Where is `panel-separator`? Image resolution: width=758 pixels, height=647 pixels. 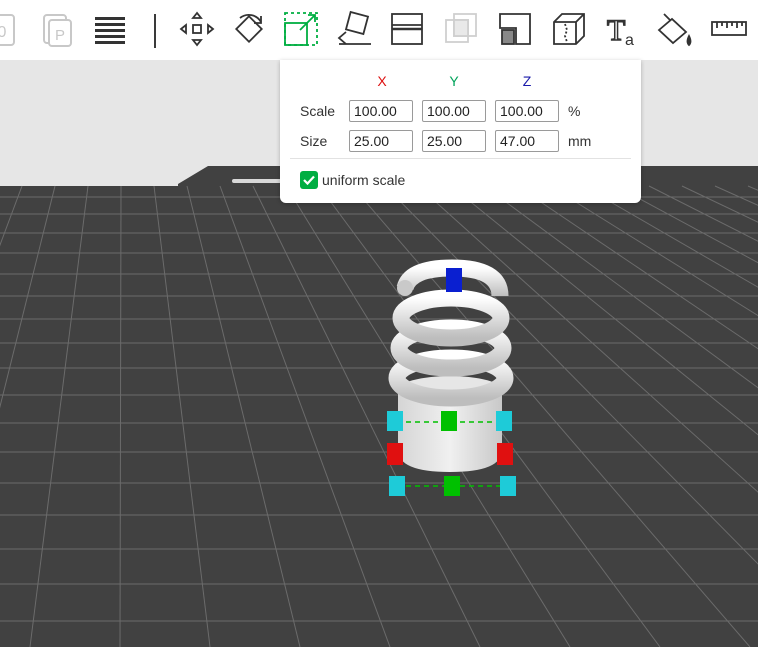 panel-separator is located at coordinates (460, 158).